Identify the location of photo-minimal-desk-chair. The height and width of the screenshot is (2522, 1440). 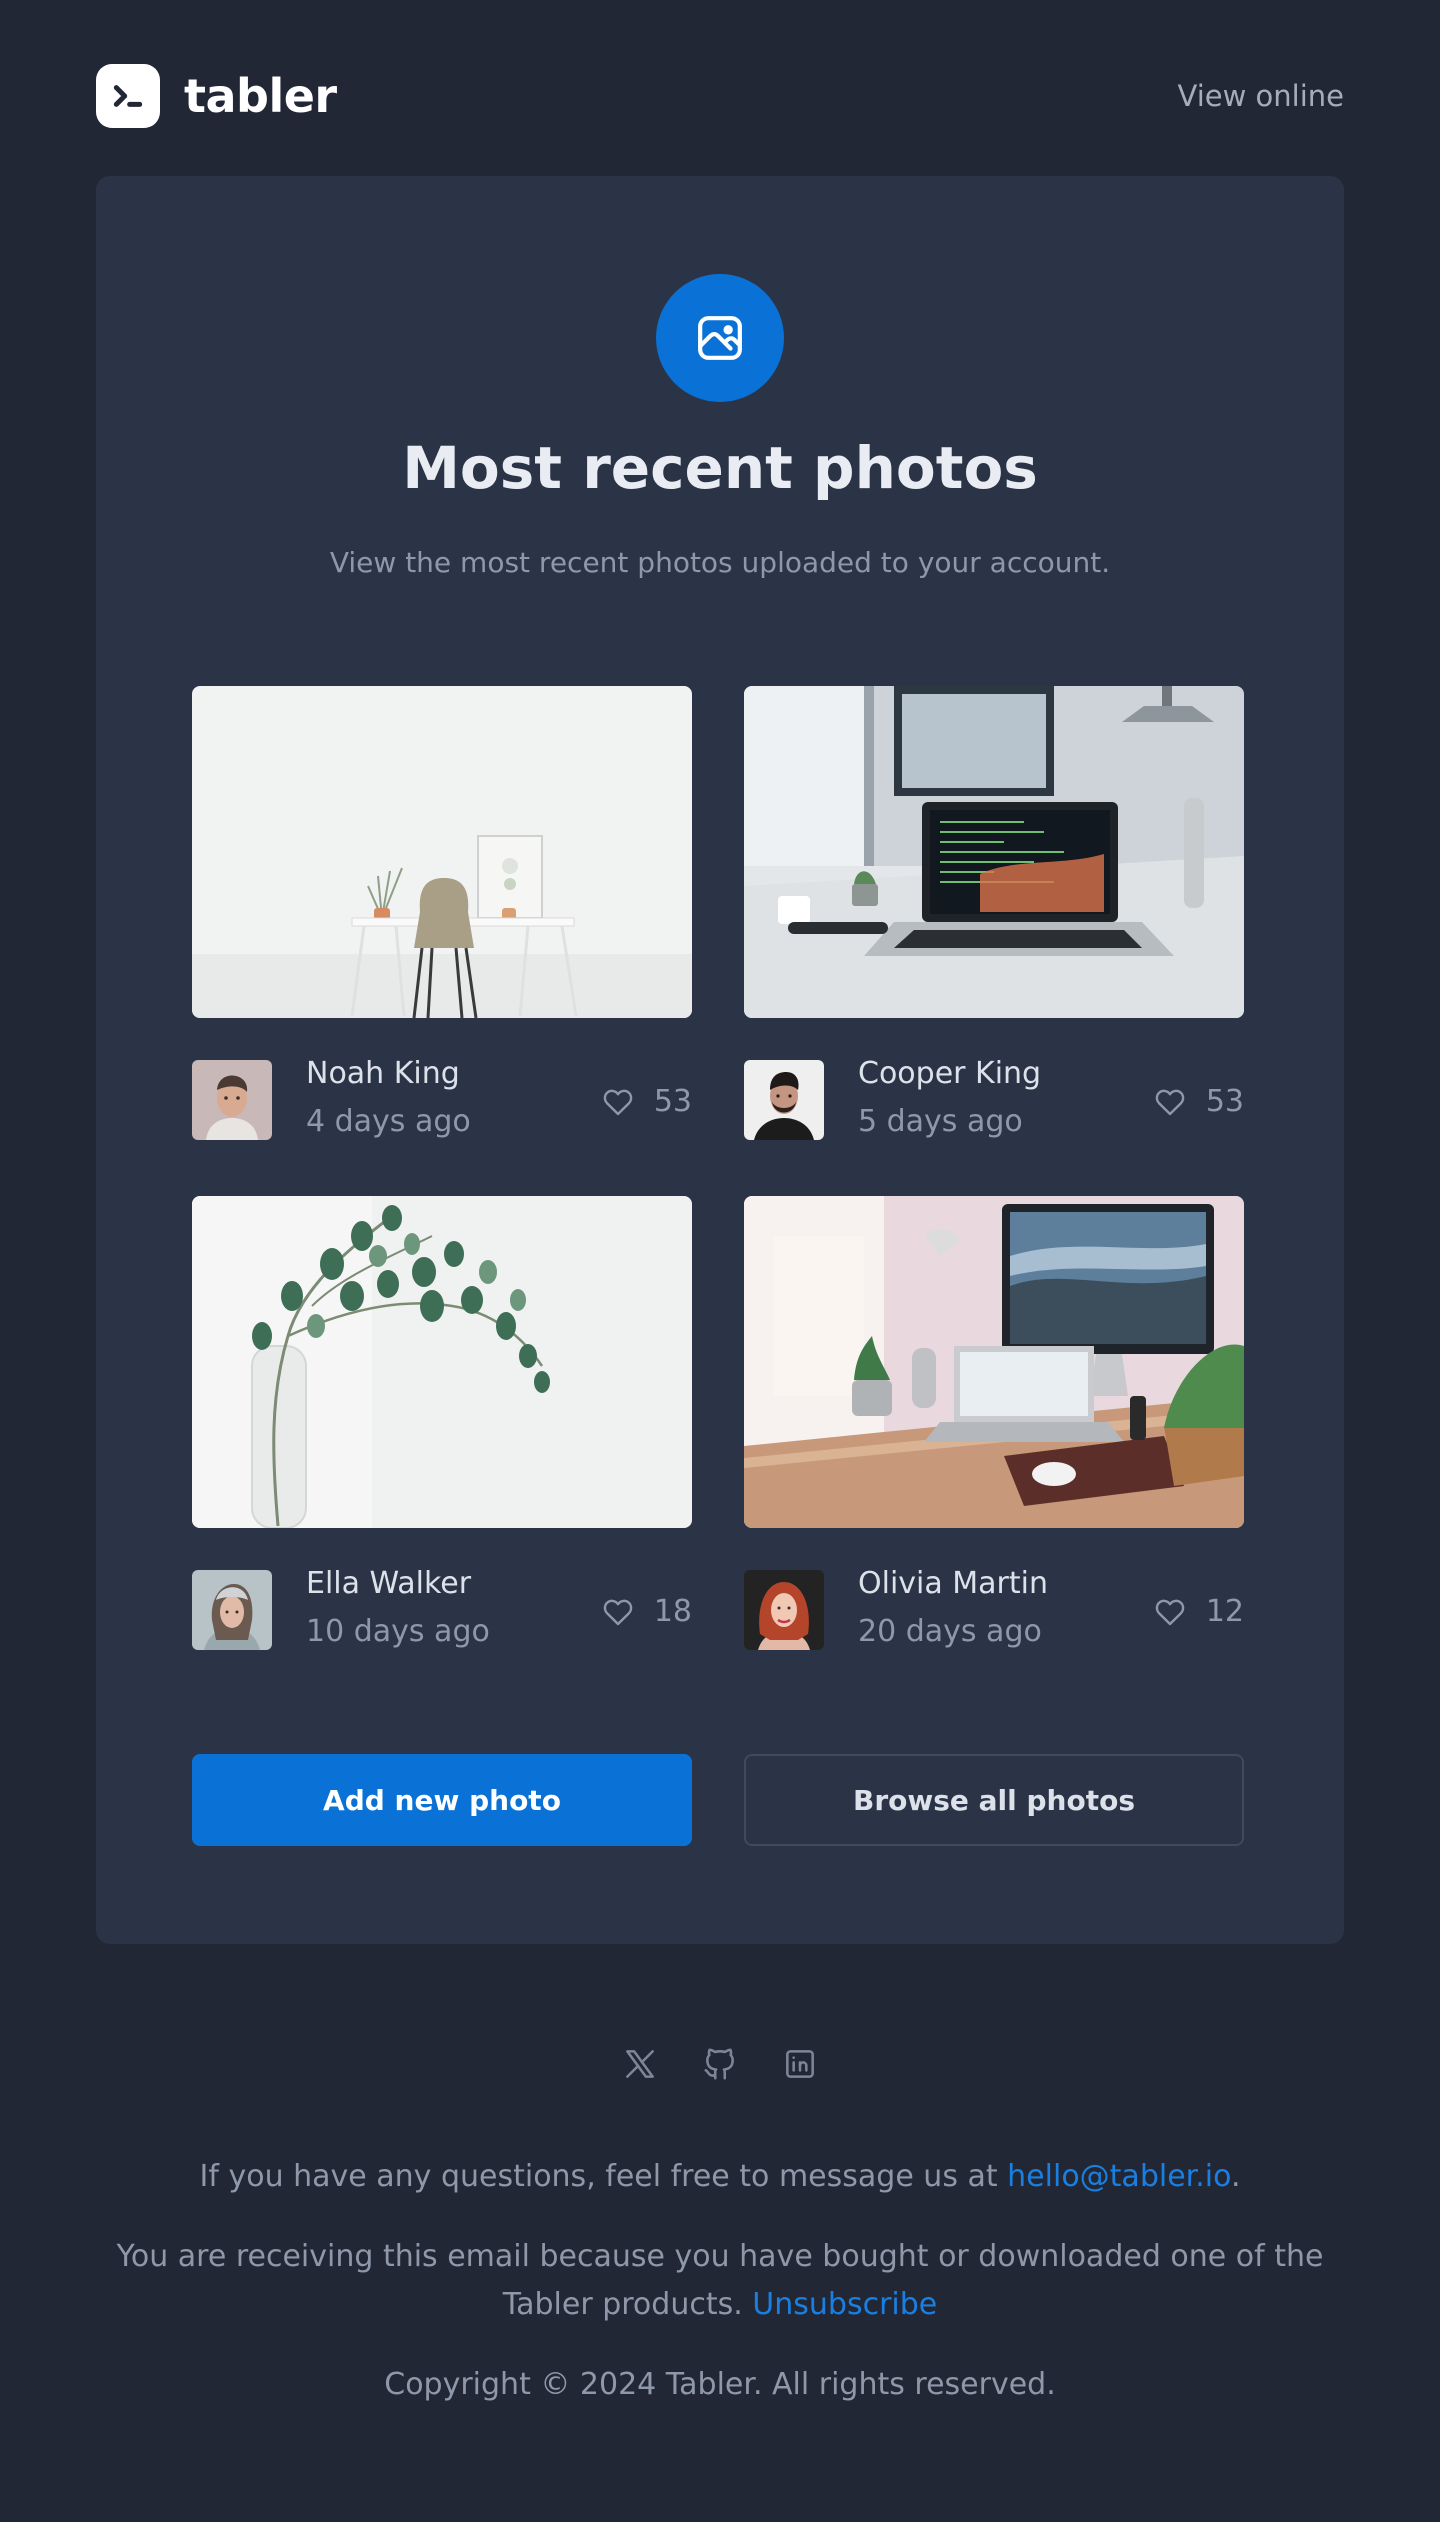
(442, 852).